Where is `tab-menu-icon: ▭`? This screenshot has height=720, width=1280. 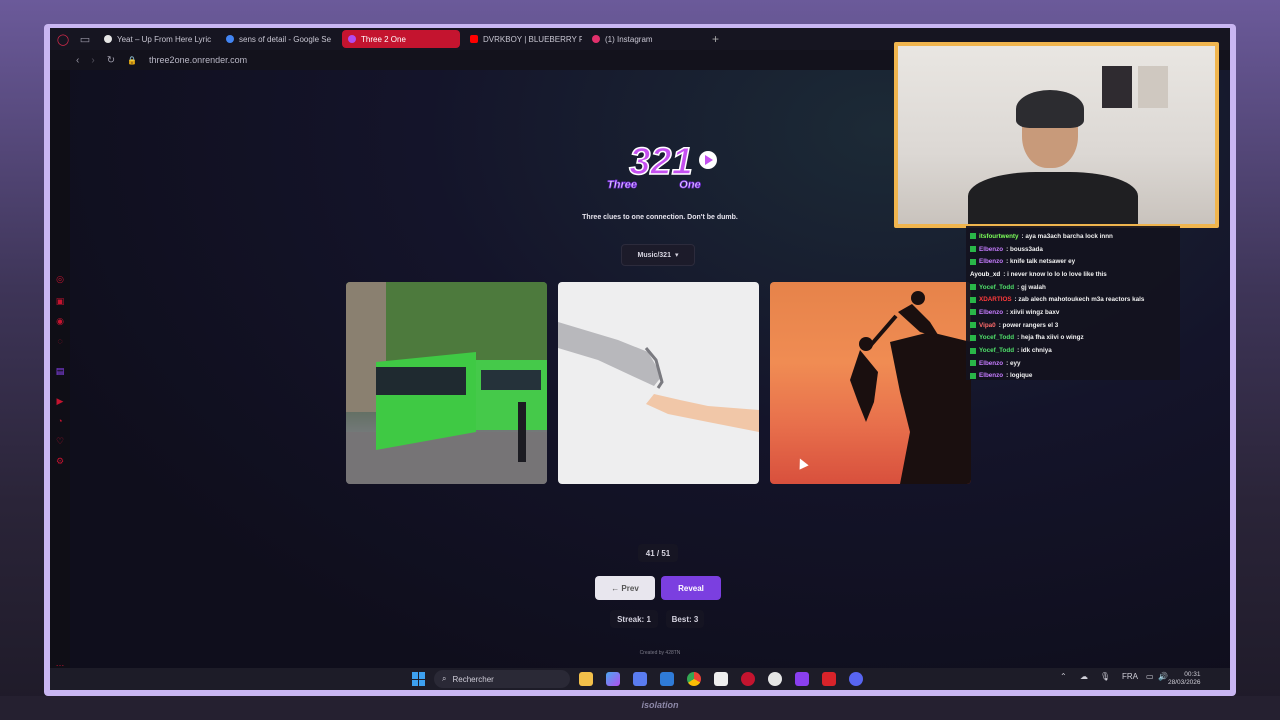 tab-menu-icon: ▭ is located at coordinates (85, 39).